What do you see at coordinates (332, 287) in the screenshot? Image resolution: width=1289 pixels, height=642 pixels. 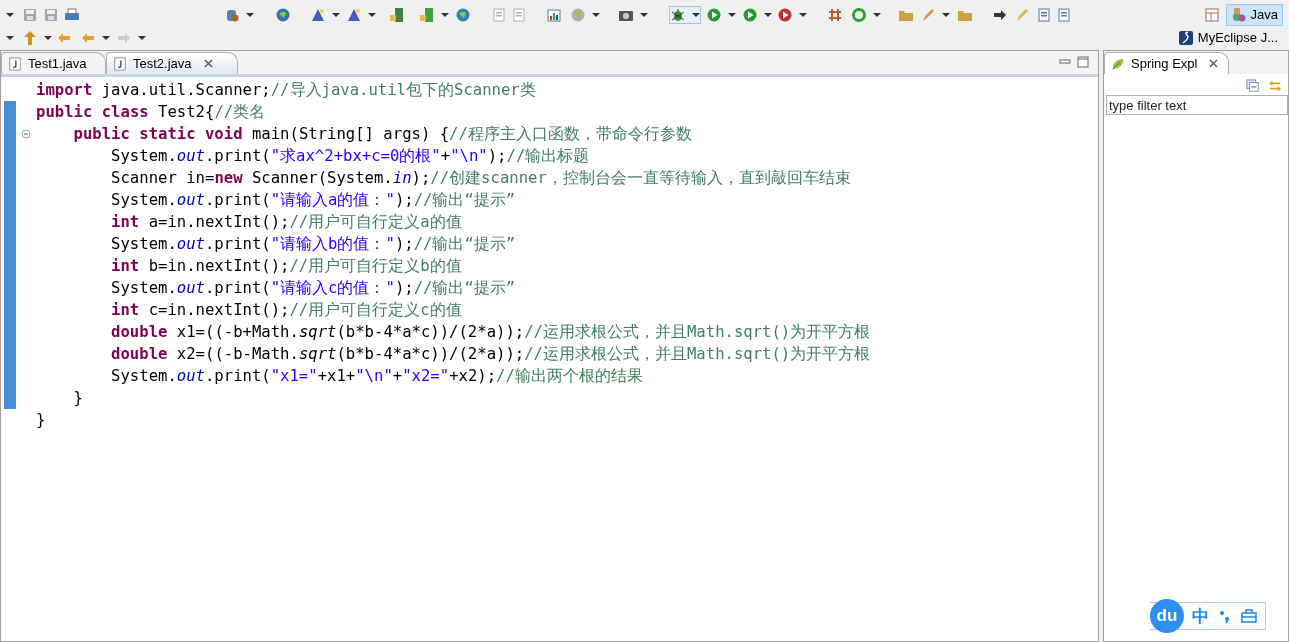 I see `code-string: "请输入c的值："` at bounding box center [332, 287].